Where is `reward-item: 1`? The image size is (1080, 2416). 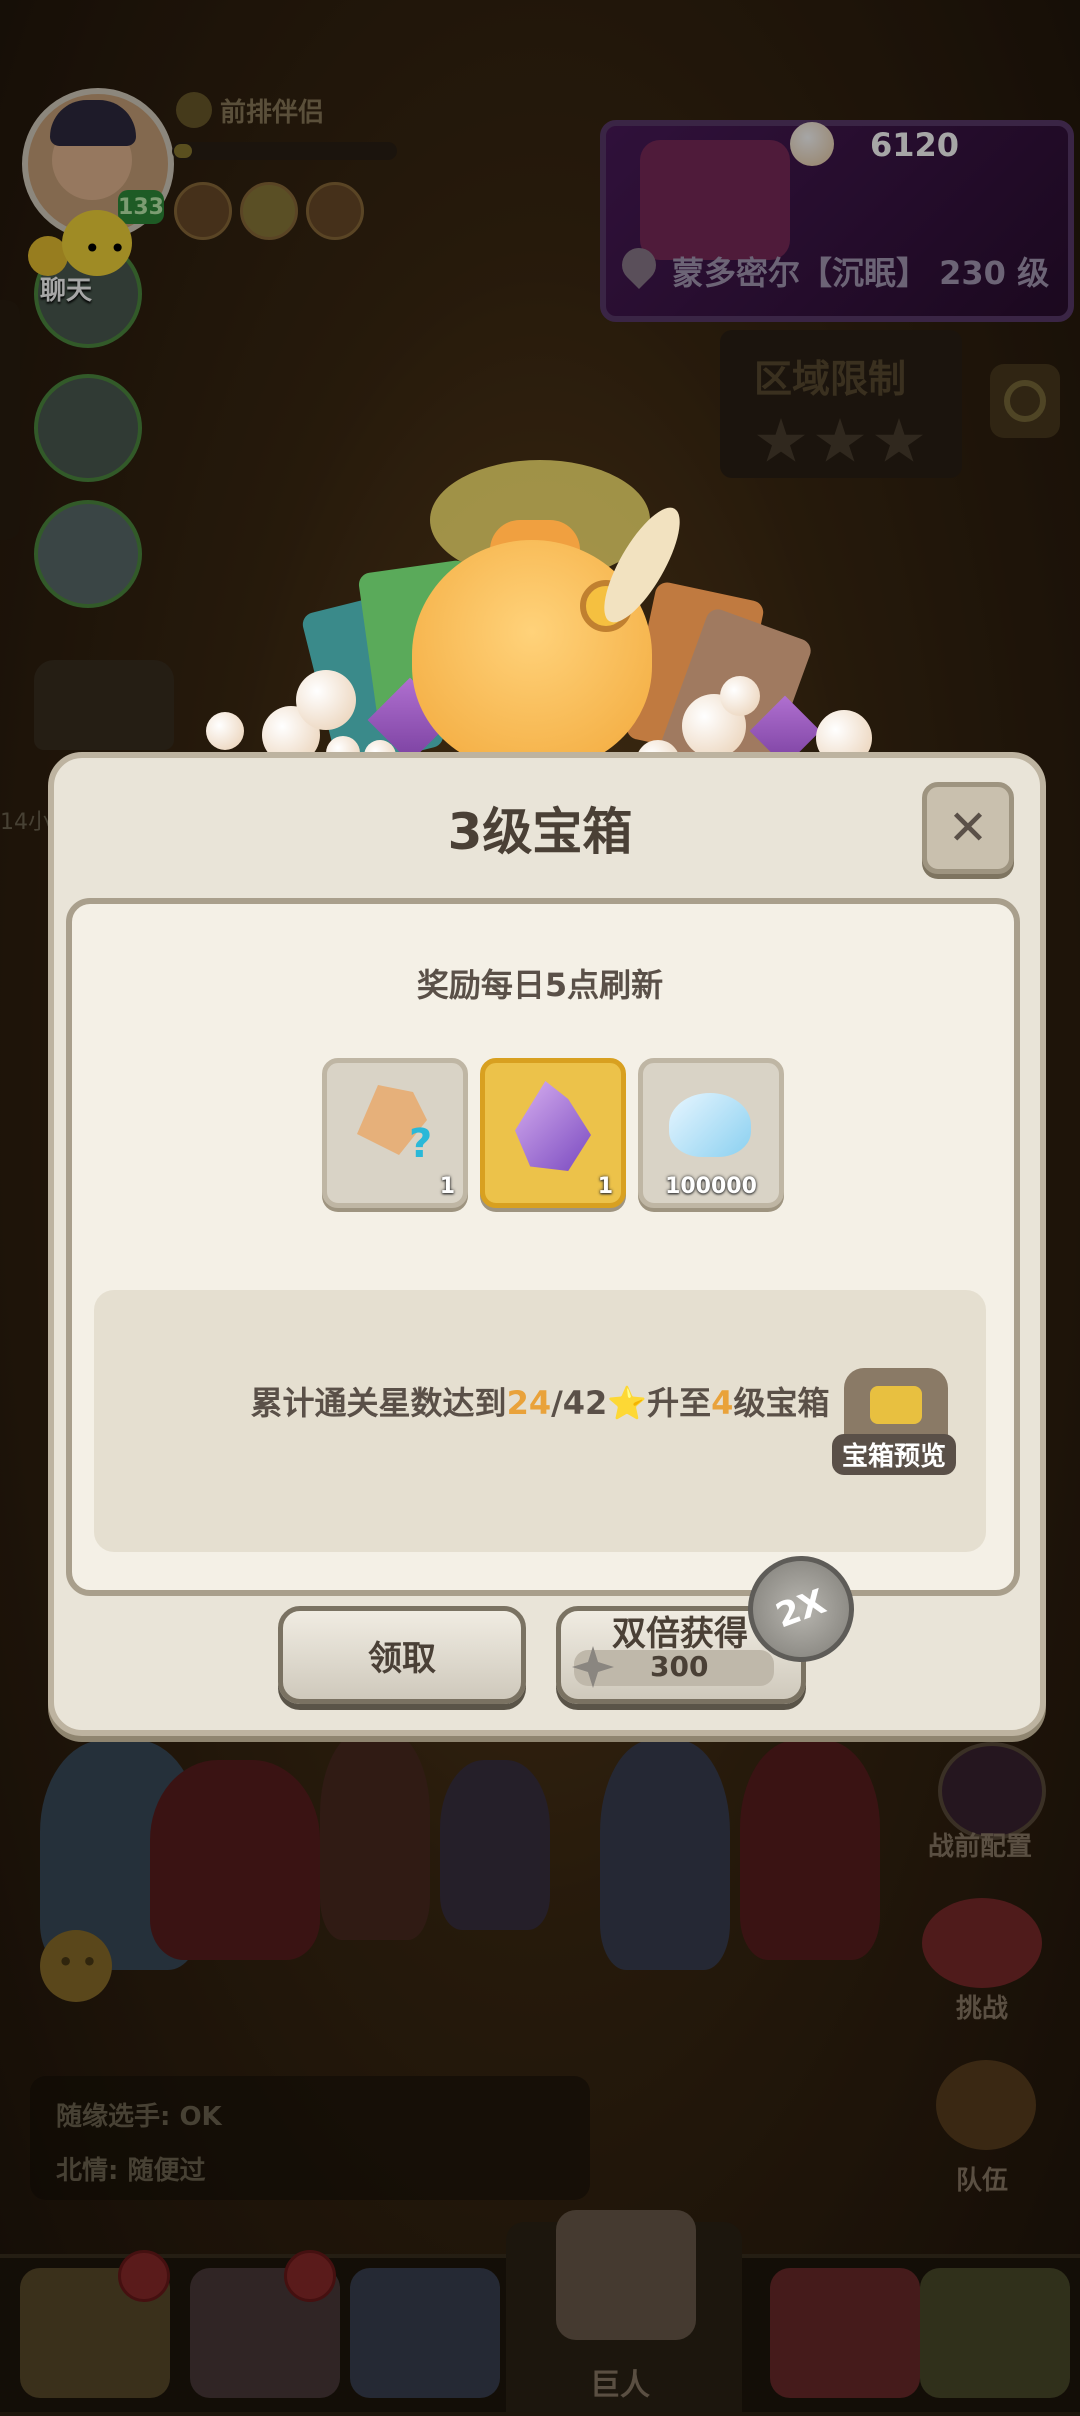
reward-item: 1 is located at coordinates (553, 1133).